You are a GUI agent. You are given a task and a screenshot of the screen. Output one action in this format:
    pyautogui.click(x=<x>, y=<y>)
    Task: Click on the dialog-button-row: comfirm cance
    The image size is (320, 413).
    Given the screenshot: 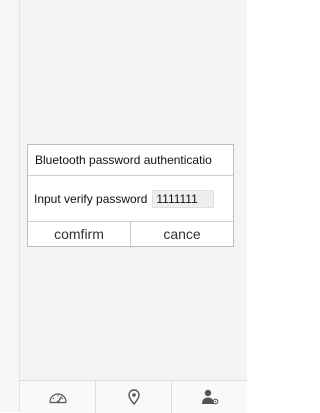 What is the action you would take?
    pyautogui.click(x=130, y=235)
    